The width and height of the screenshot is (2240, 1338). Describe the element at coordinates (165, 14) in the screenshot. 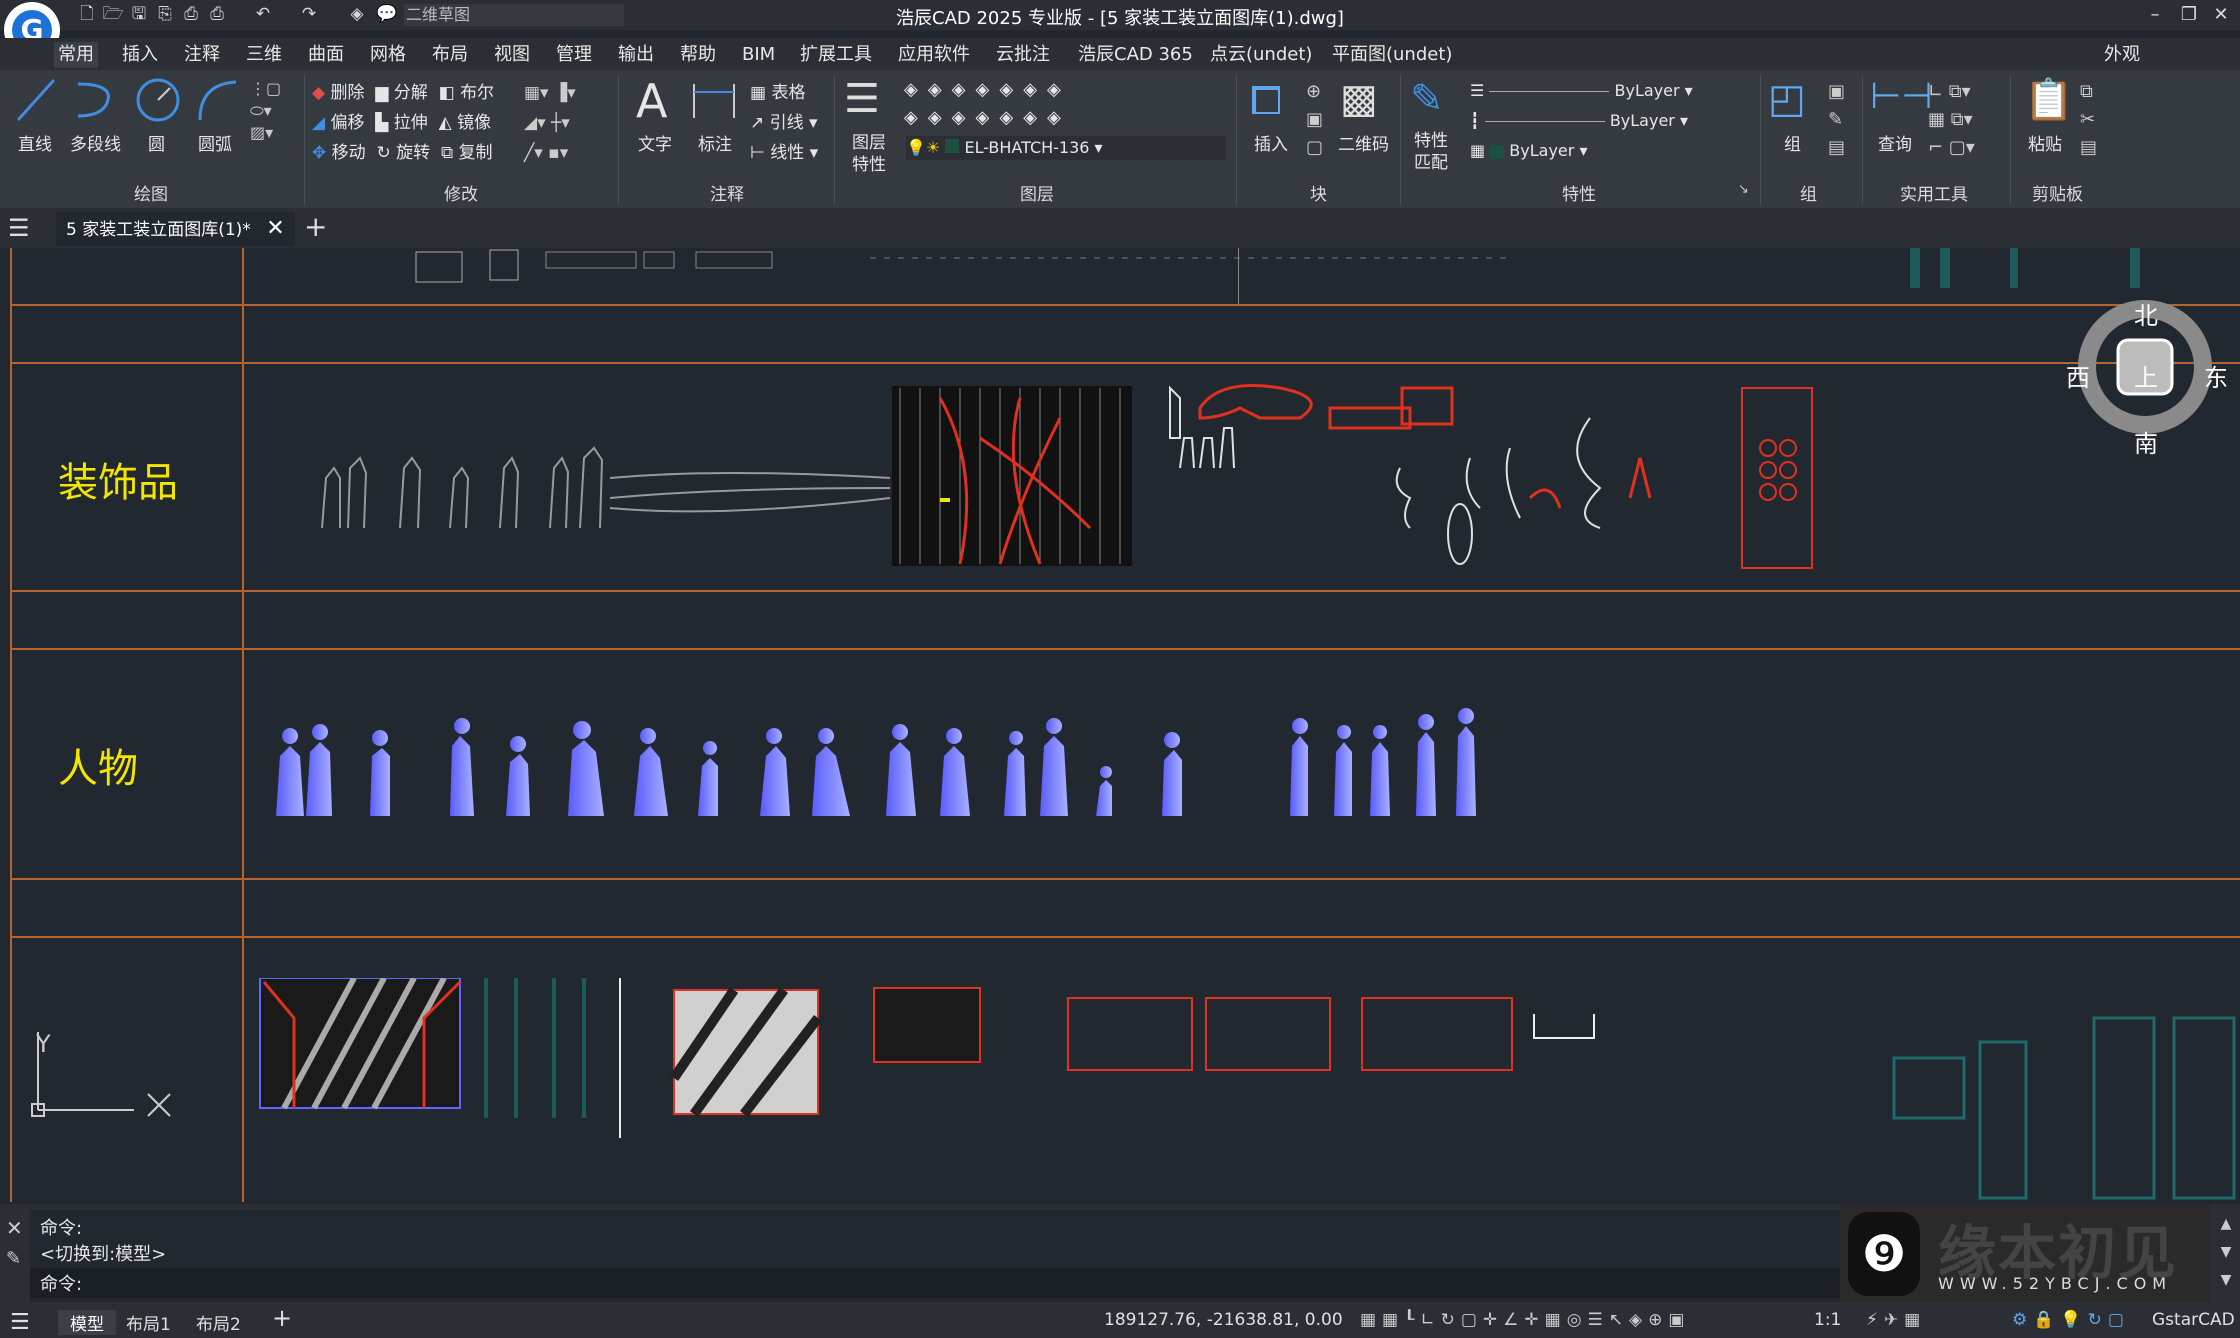

I see `save-as-icon: ⎘` at that location.